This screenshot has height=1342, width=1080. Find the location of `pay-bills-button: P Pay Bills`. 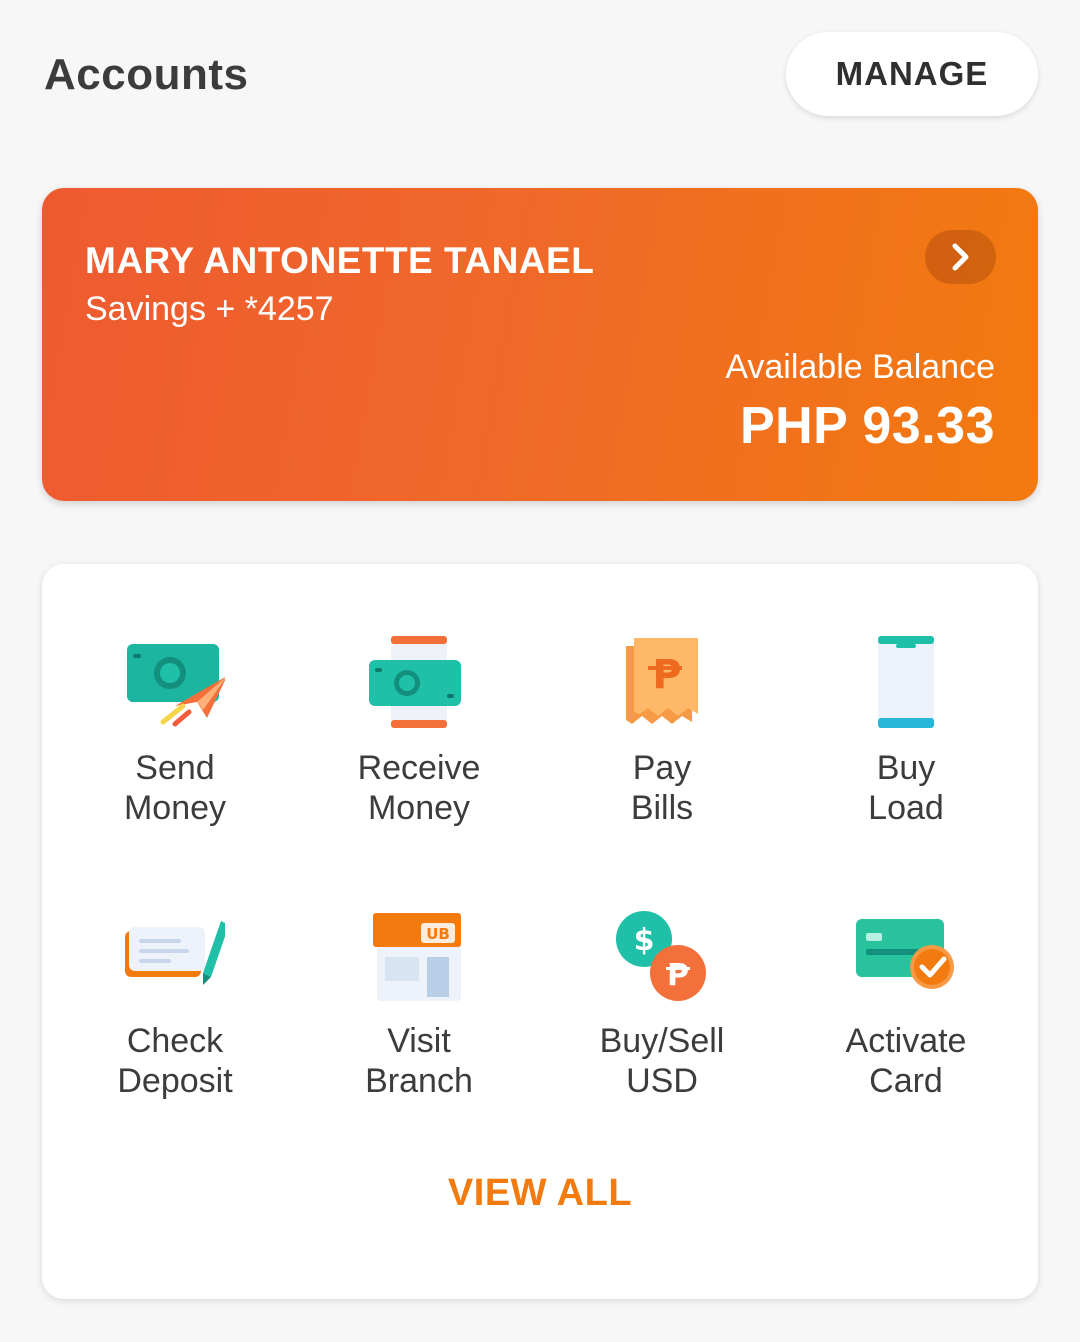

pay-bills-button: P Pay Bills is located at coordinates (662, 751).